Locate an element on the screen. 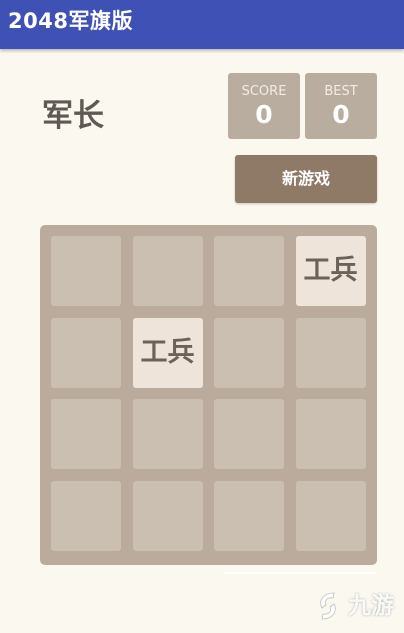 The image size is (404, 633). watermark: 九游 is located at coordinates (355, 606).